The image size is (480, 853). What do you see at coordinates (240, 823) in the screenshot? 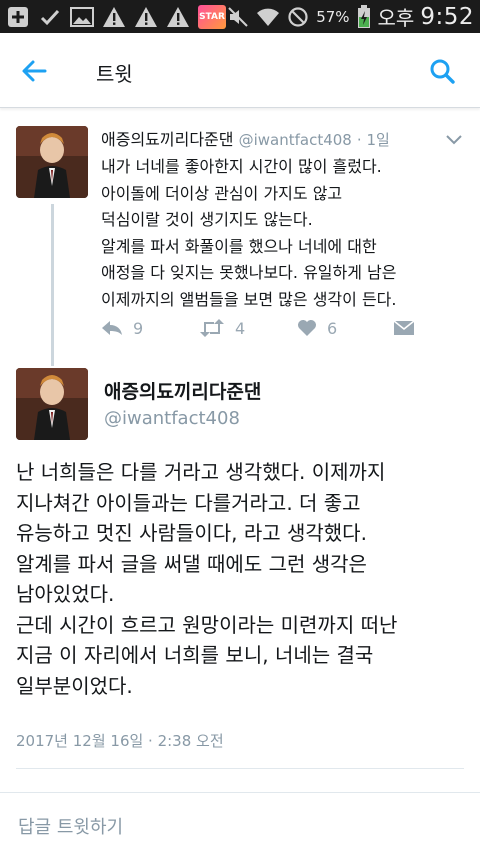
I see `reply-input: 답글 트윗하기` at bounding box center [240, 823].